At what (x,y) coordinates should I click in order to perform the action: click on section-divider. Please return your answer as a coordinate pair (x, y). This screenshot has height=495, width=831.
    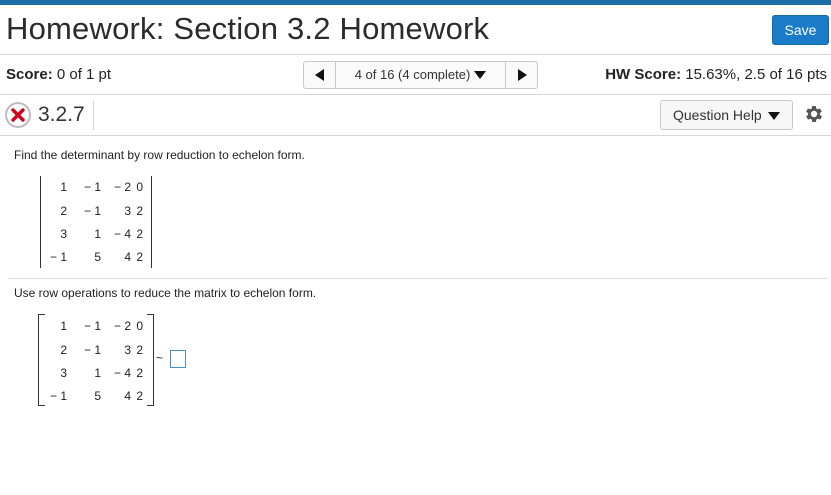
    Looking at the image, I should click on (418, 278).